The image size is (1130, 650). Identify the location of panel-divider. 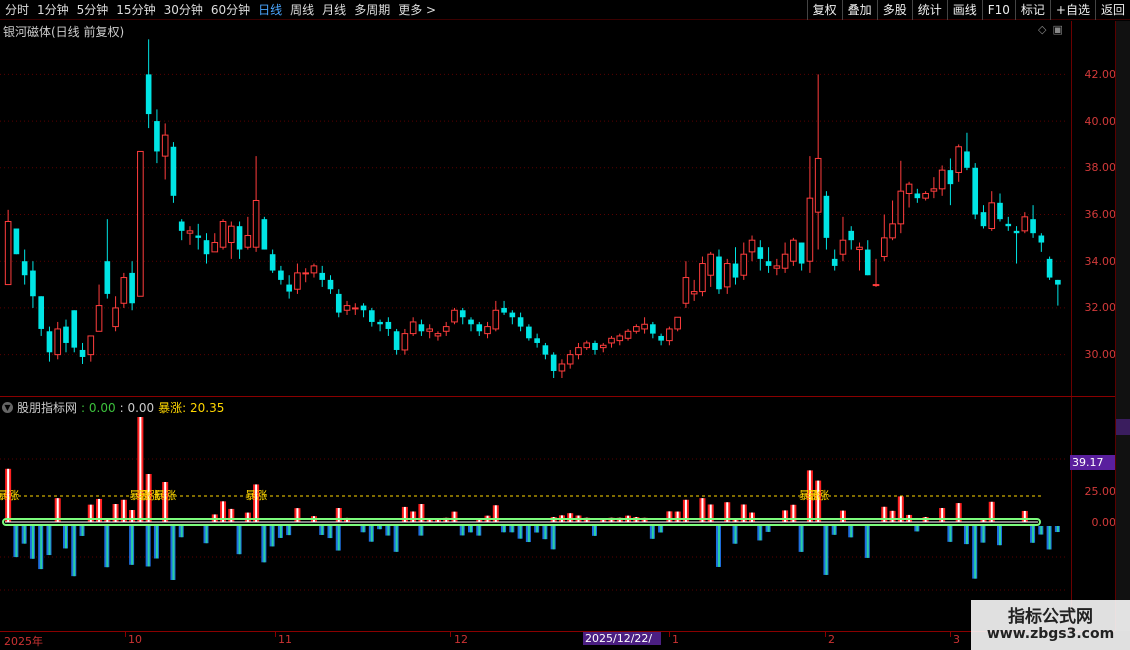
(557, 396).